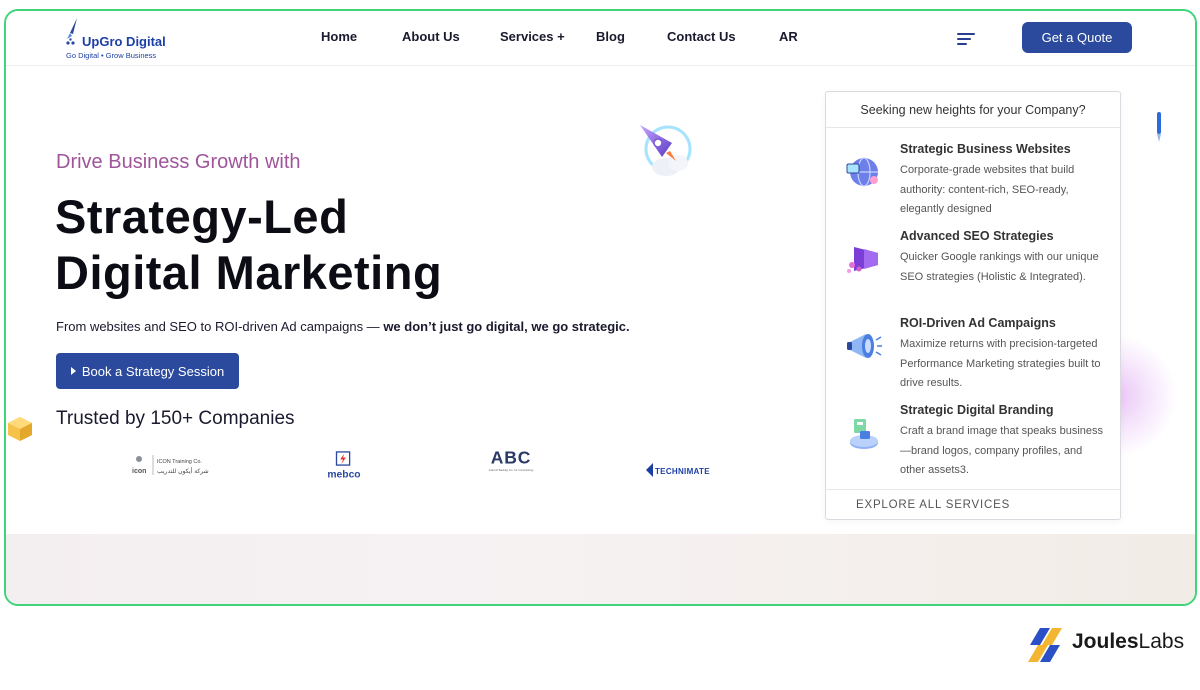 Image resolution: width=1200 pixels, height=690 pixels. What do you see at coordinates (966, 40) in the screenshot?
I see `hamburger-menu-icon` at bounding box center [966, 40].